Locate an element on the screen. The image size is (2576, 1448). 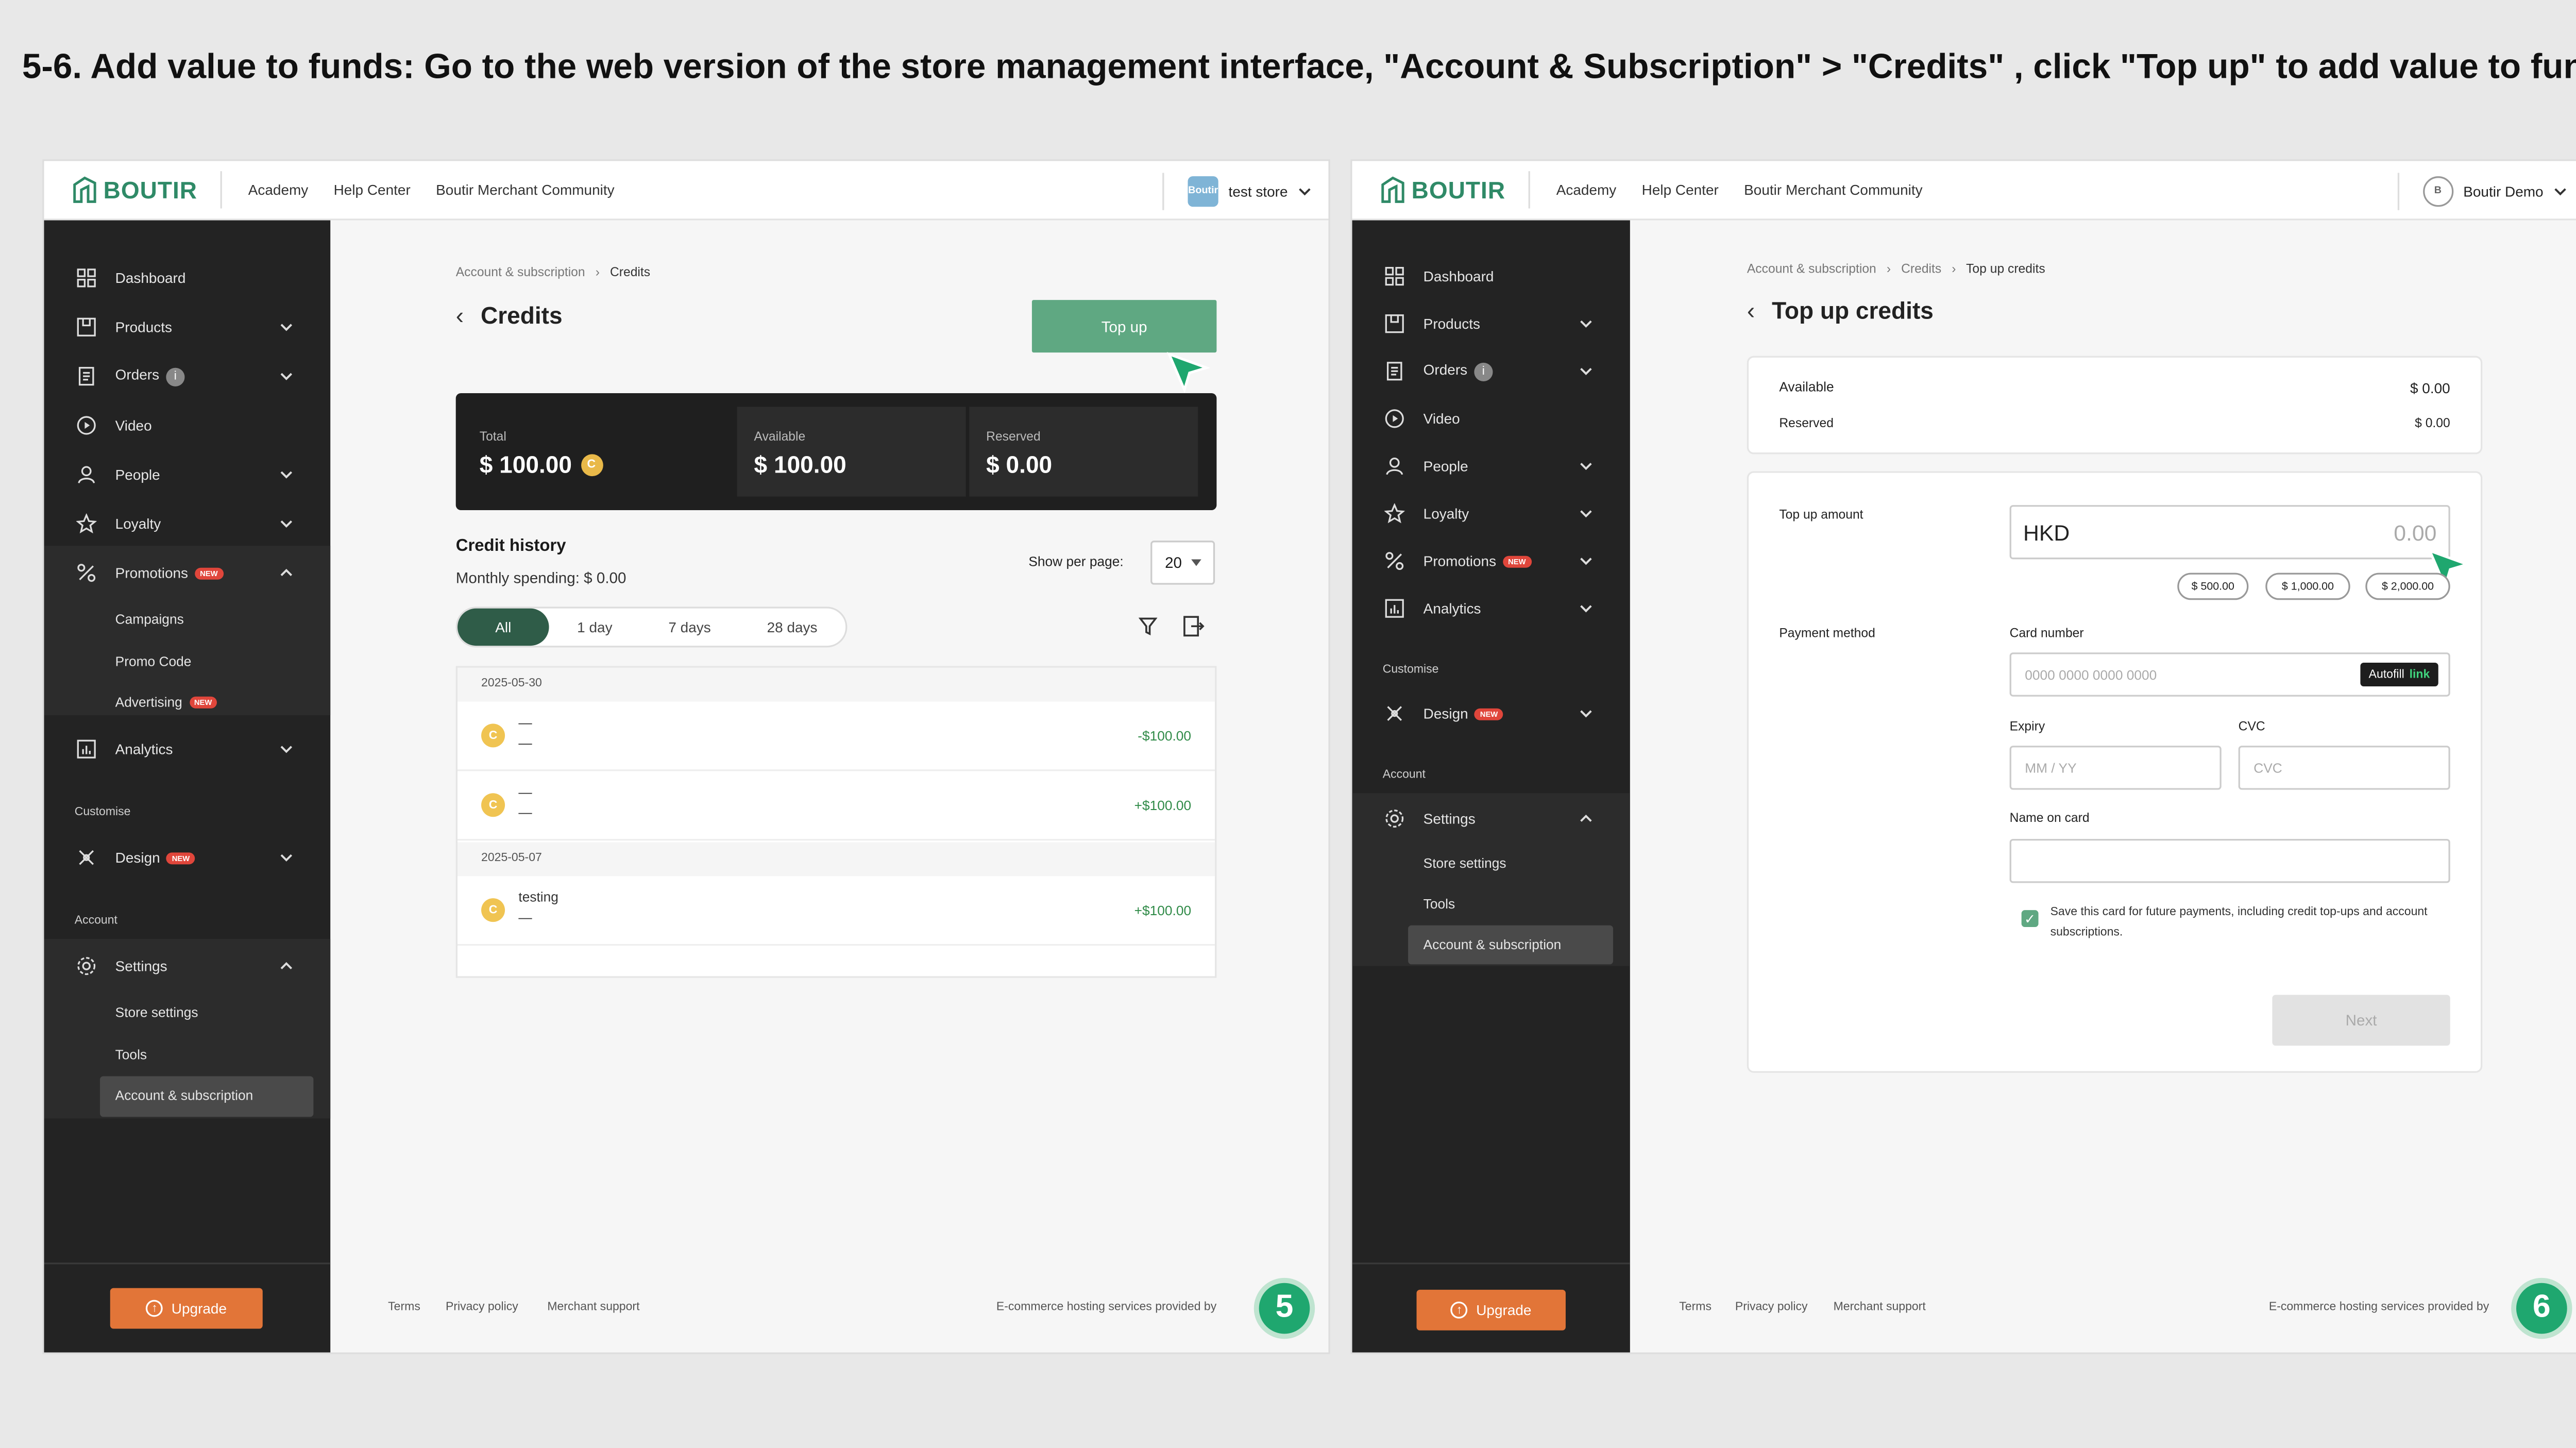
show-per-page-value: 20 is located at coordinates (1173, 562).